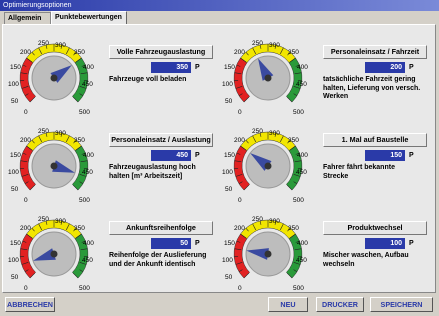 This screenshot has width=439, height=316. Describe the element at coordinates (219, 305) in the screenshot. I see `button-bar: ABBRECHEN NEU DRUCKER SPEICHERN` at that location.